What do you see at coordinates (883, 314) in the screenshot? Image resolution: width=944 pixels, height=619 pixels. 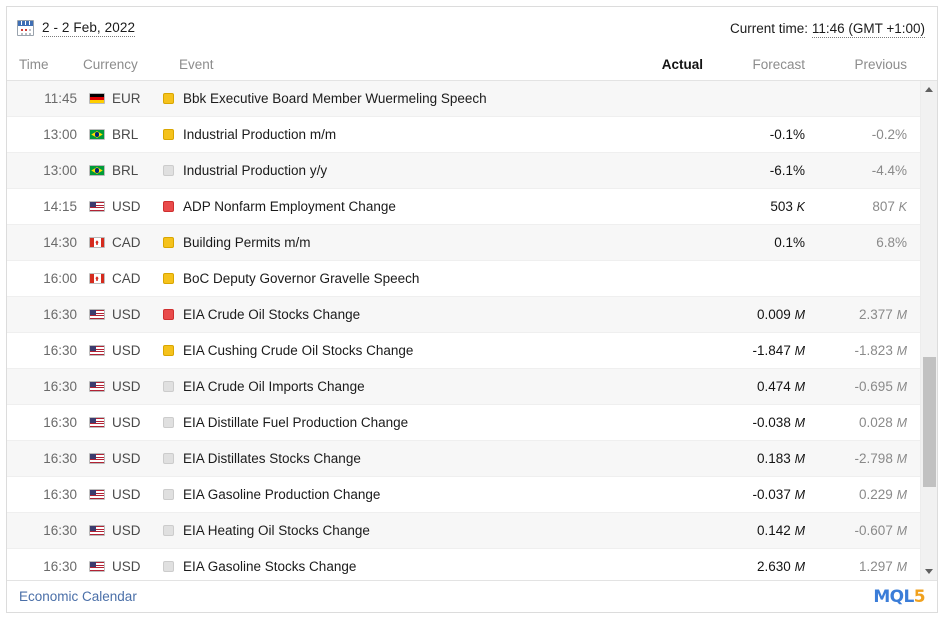 I see `cell-previous: 2.377 M` at bounding box center [883, 314].